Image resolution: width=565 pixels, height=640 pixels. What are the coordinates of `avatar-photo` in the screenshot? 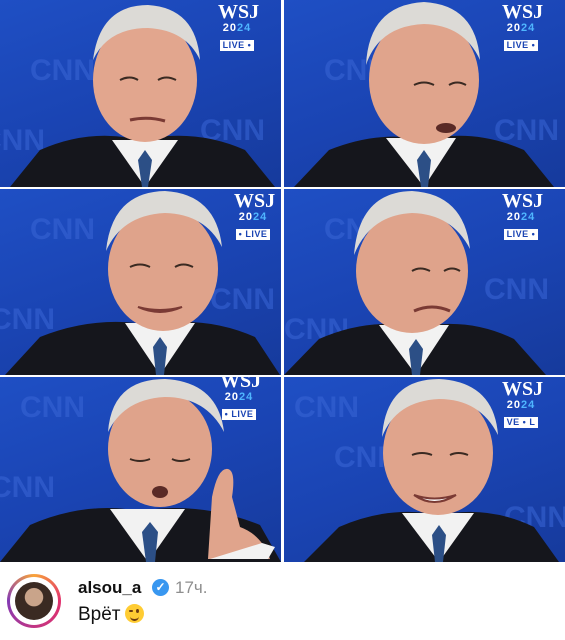 It's located at (34, 601).